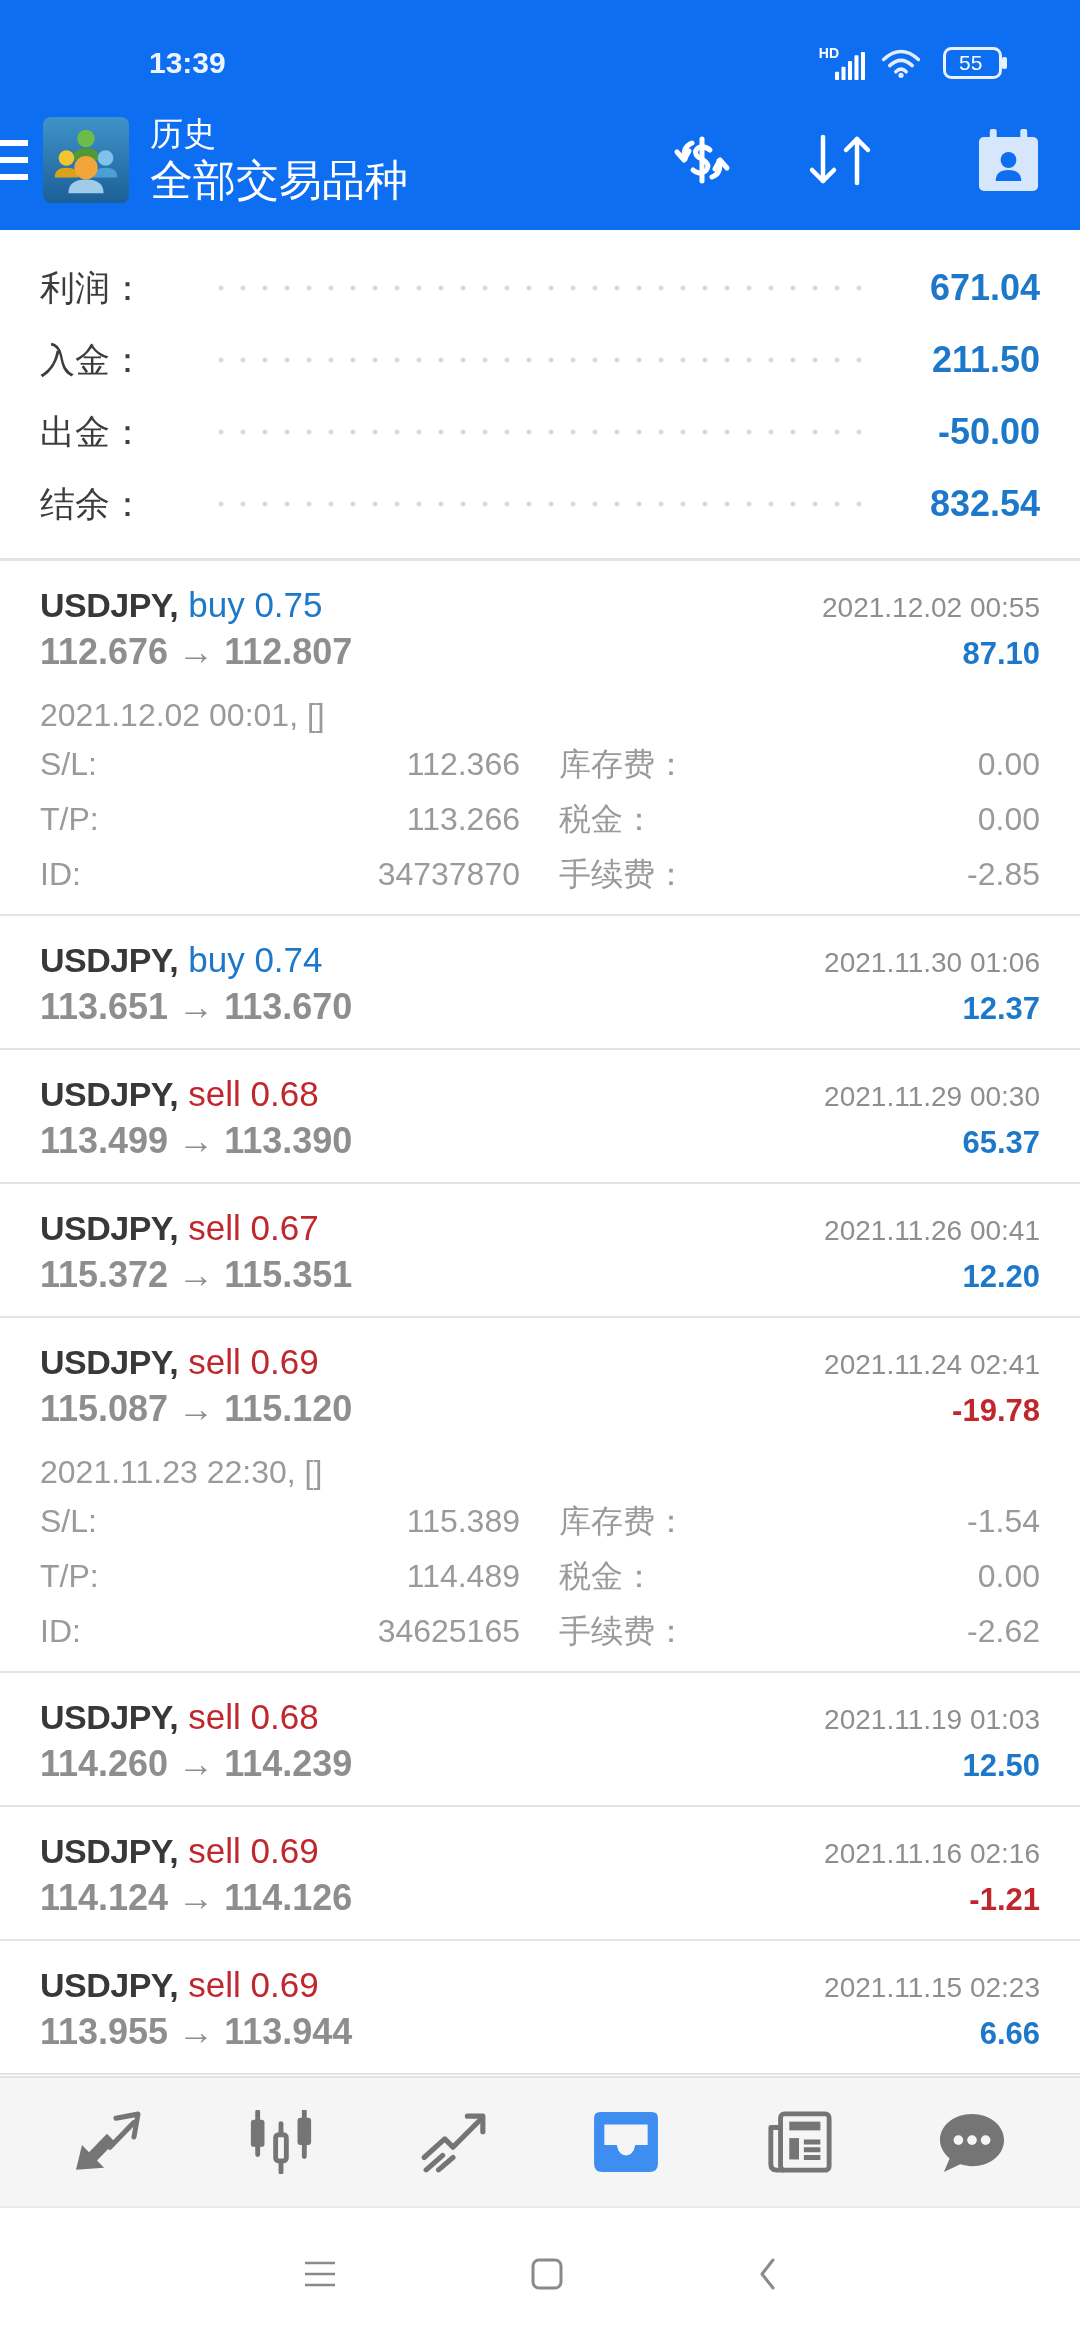 This screenshot has width=1080, height=2340. What do you see at coordinates (1008, 160) in the screenshot?
I see `contact-card-icon` at bounding box center [1008, 160].